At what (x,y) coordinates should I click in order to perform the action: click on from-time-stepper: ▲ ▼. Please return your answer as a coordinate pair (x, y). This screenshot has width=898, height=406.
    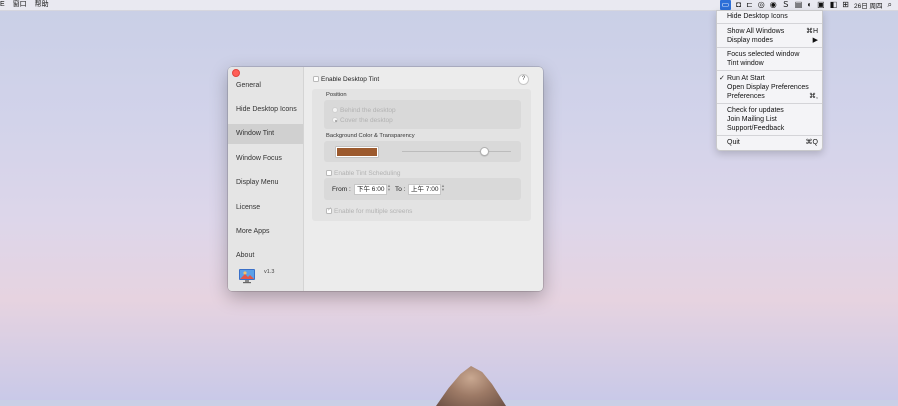
    Looking at the image, I should click on (389, 188).